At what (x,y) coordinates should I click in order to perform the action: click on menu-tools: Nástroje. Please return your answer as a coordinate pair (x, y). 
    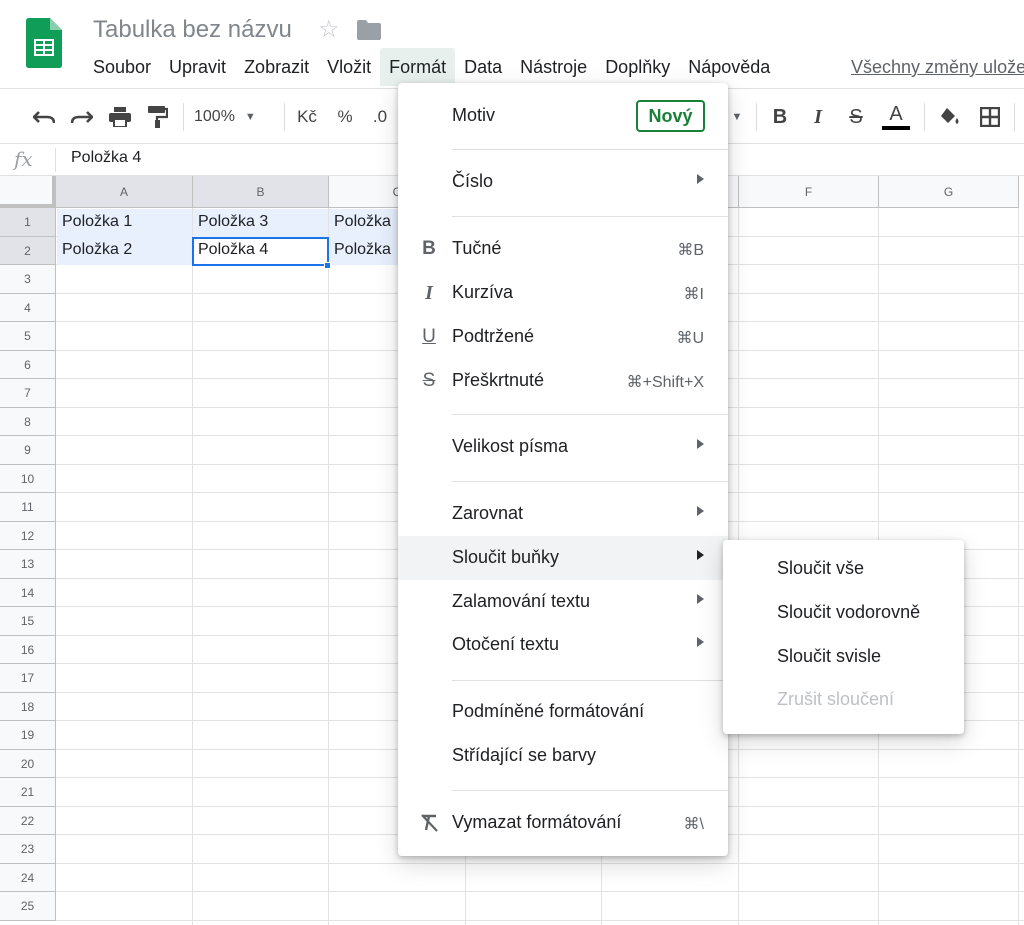
    Looking at the image, I should click on (553, 67).